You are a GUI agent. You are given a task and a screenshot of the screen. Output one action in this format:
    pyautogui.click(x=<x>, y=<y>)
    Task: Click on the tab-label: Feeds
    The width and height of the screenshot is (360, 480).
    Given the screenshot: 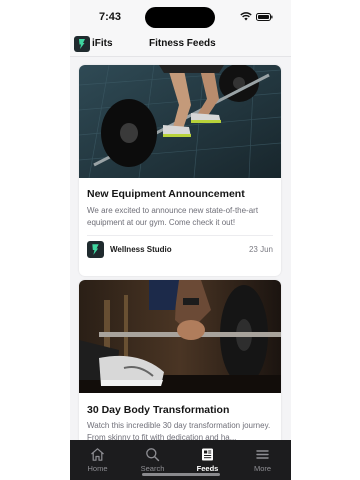 What is the action you would take?
    pyautogui.click(x=207, y=468)
    